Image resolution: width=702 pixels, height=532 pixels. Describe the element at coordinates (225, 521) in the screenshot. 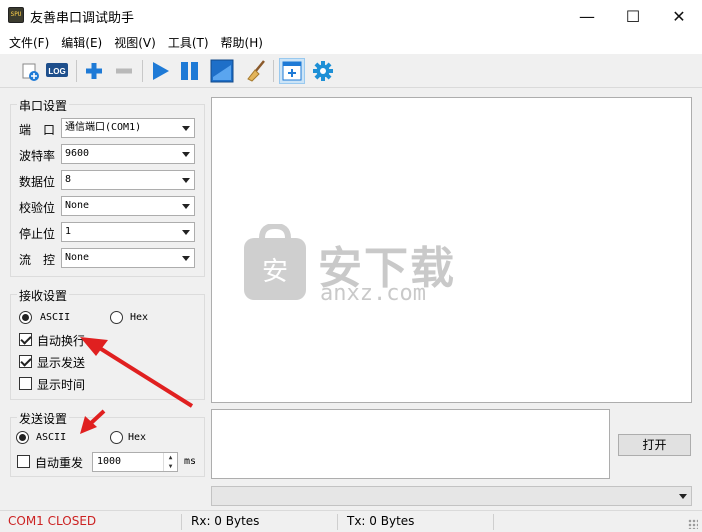

I see `rx-count: Rx: 0 Bytes` at that location.